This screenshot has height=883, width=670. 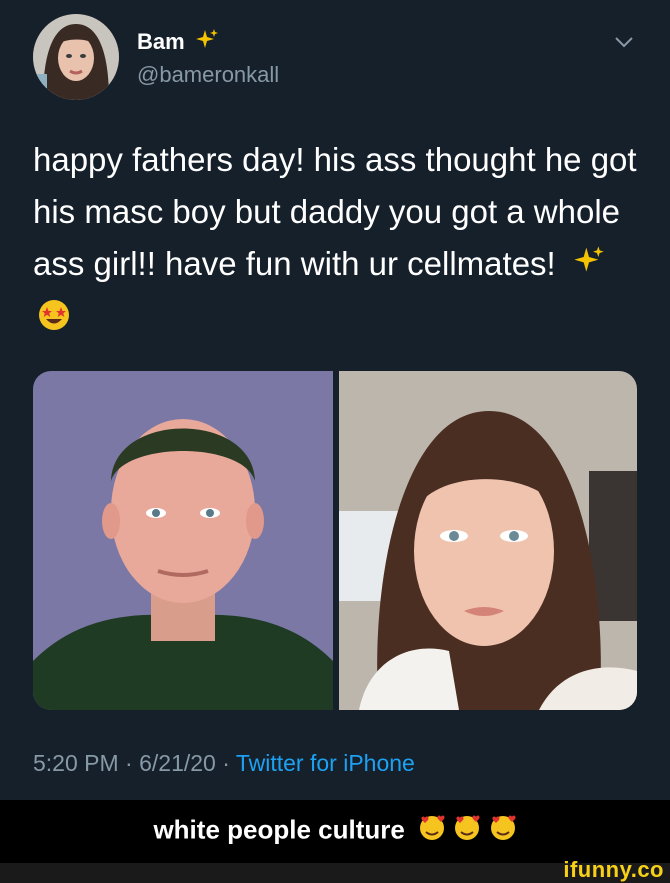 I want to click on tweet-timestamp: 5:20 PM · 6/21/20 ·, so click(x=134, y=763).